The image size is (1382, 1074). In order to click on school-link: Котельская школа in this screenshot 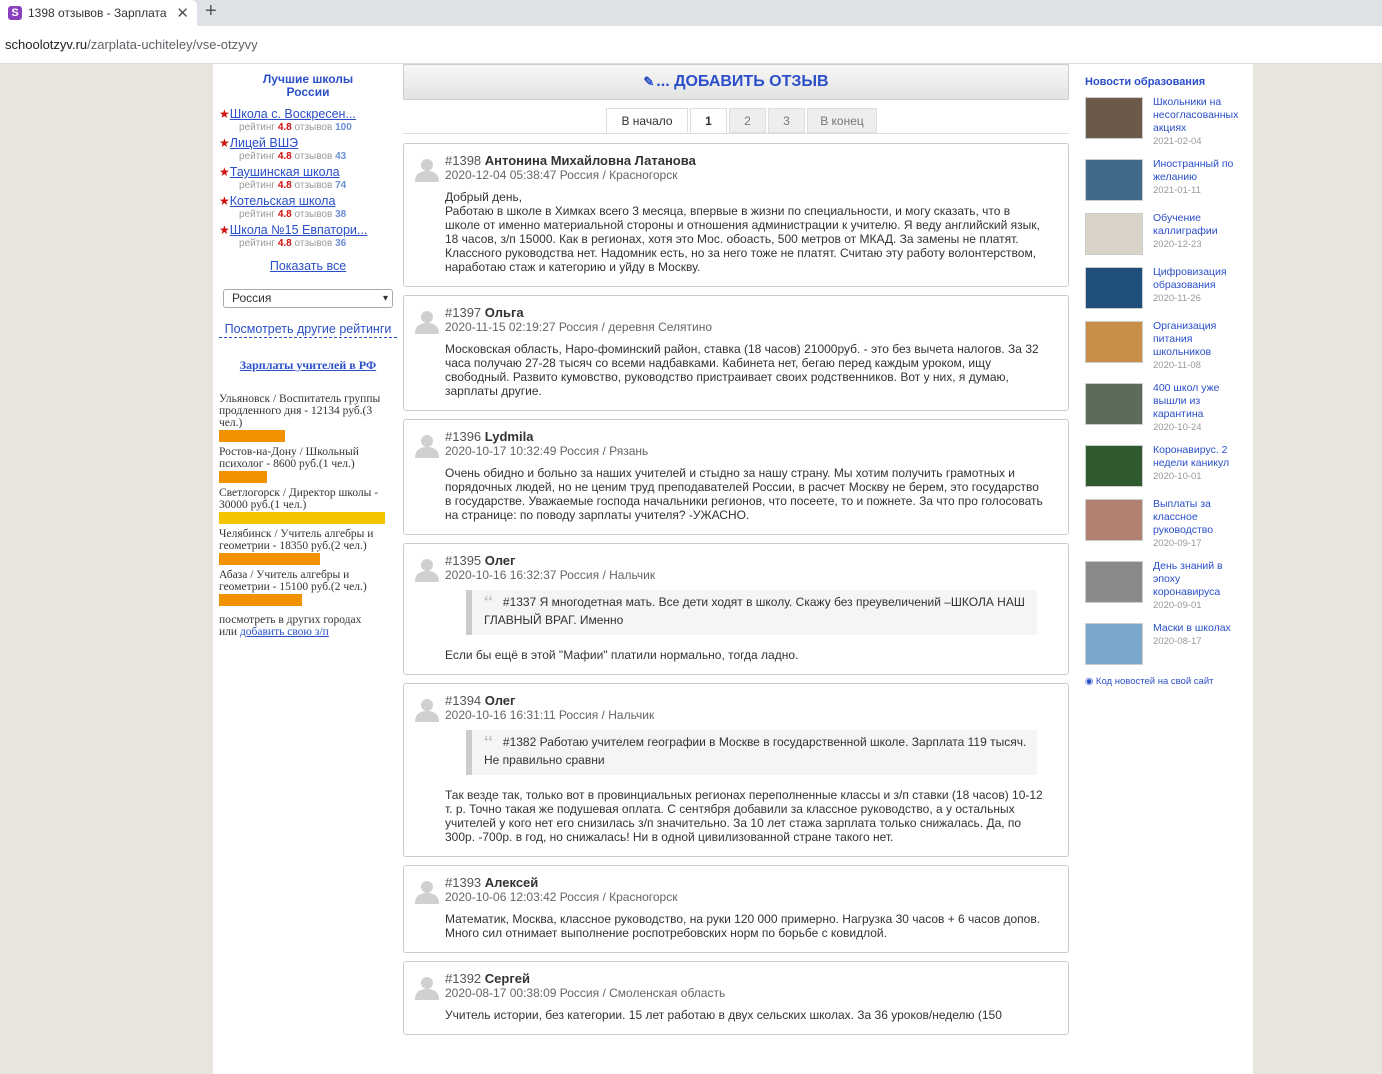, I will do `click(283, 201)`.